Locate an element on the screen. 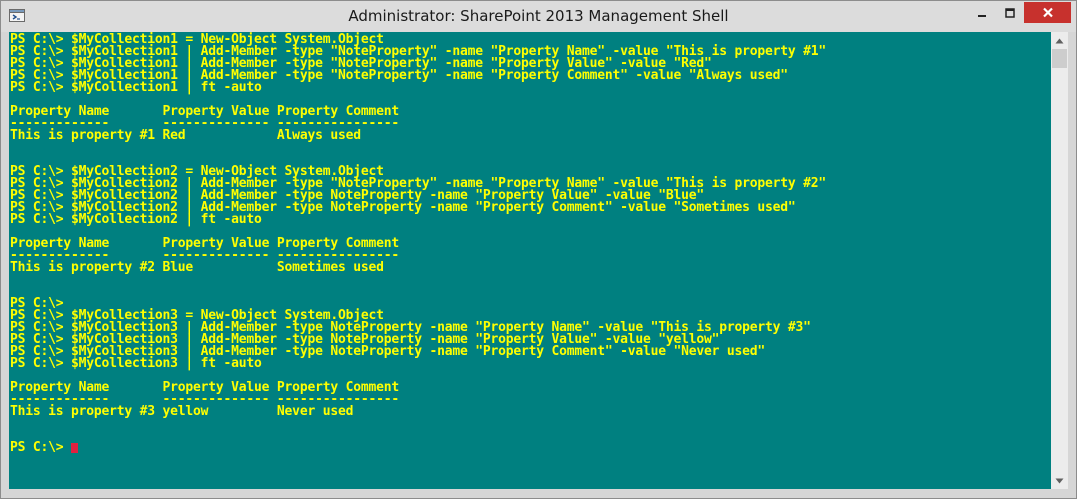  triangle-up-icon is located at coordinates (1059, 40).